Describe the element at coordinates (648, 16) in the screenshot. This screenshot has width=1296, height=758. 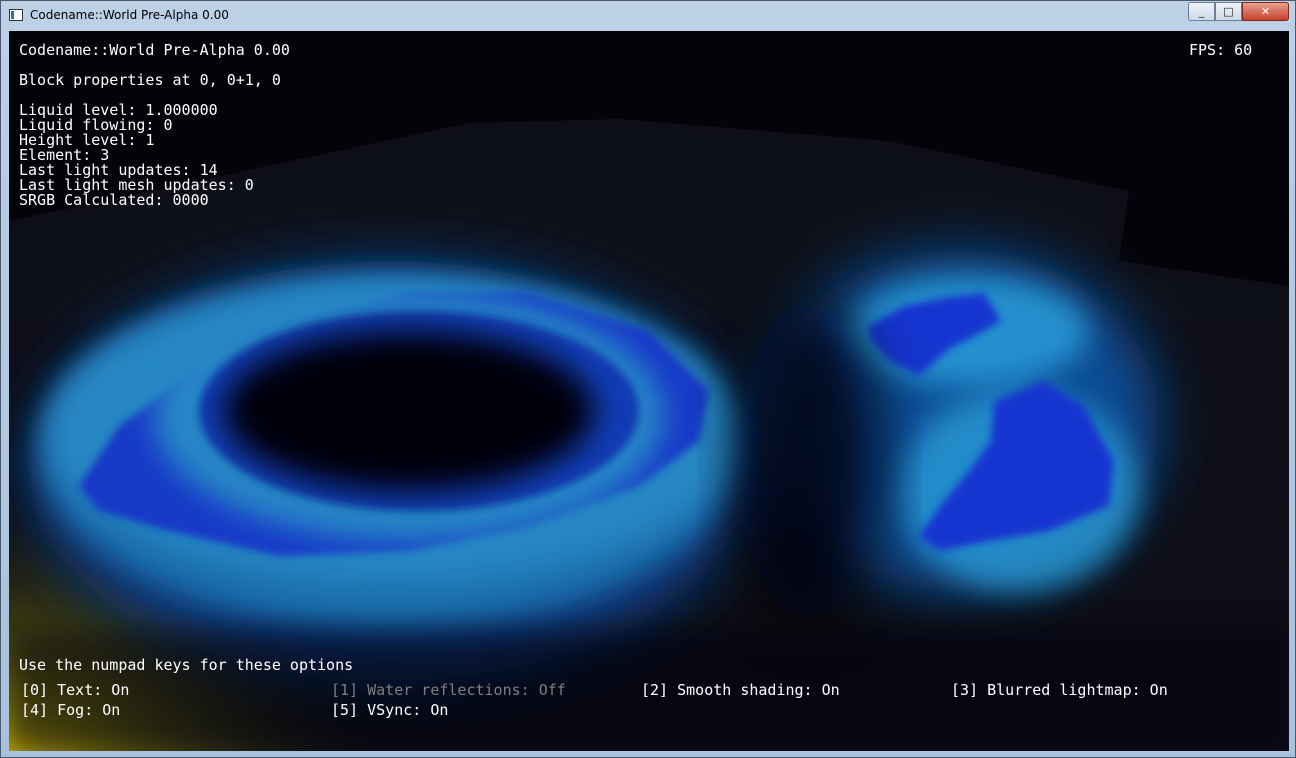
I see `title-bar: Codename::World Pre-Alpha 0.00 _ □ ✕` at that location.